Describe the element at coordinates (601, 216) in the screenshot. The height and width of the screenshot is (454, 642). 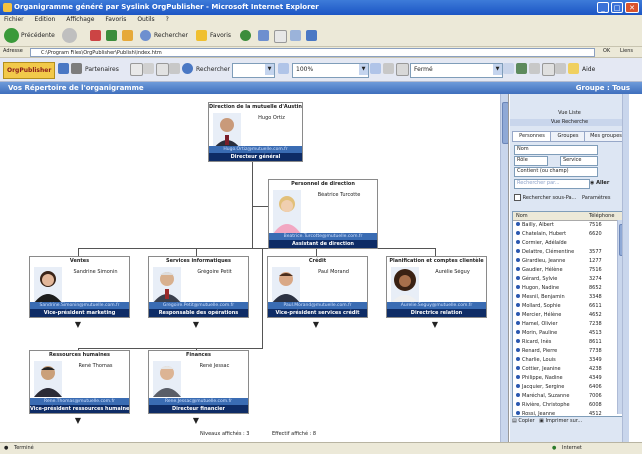
I see `col-ext-header: Téléphone` at that location.